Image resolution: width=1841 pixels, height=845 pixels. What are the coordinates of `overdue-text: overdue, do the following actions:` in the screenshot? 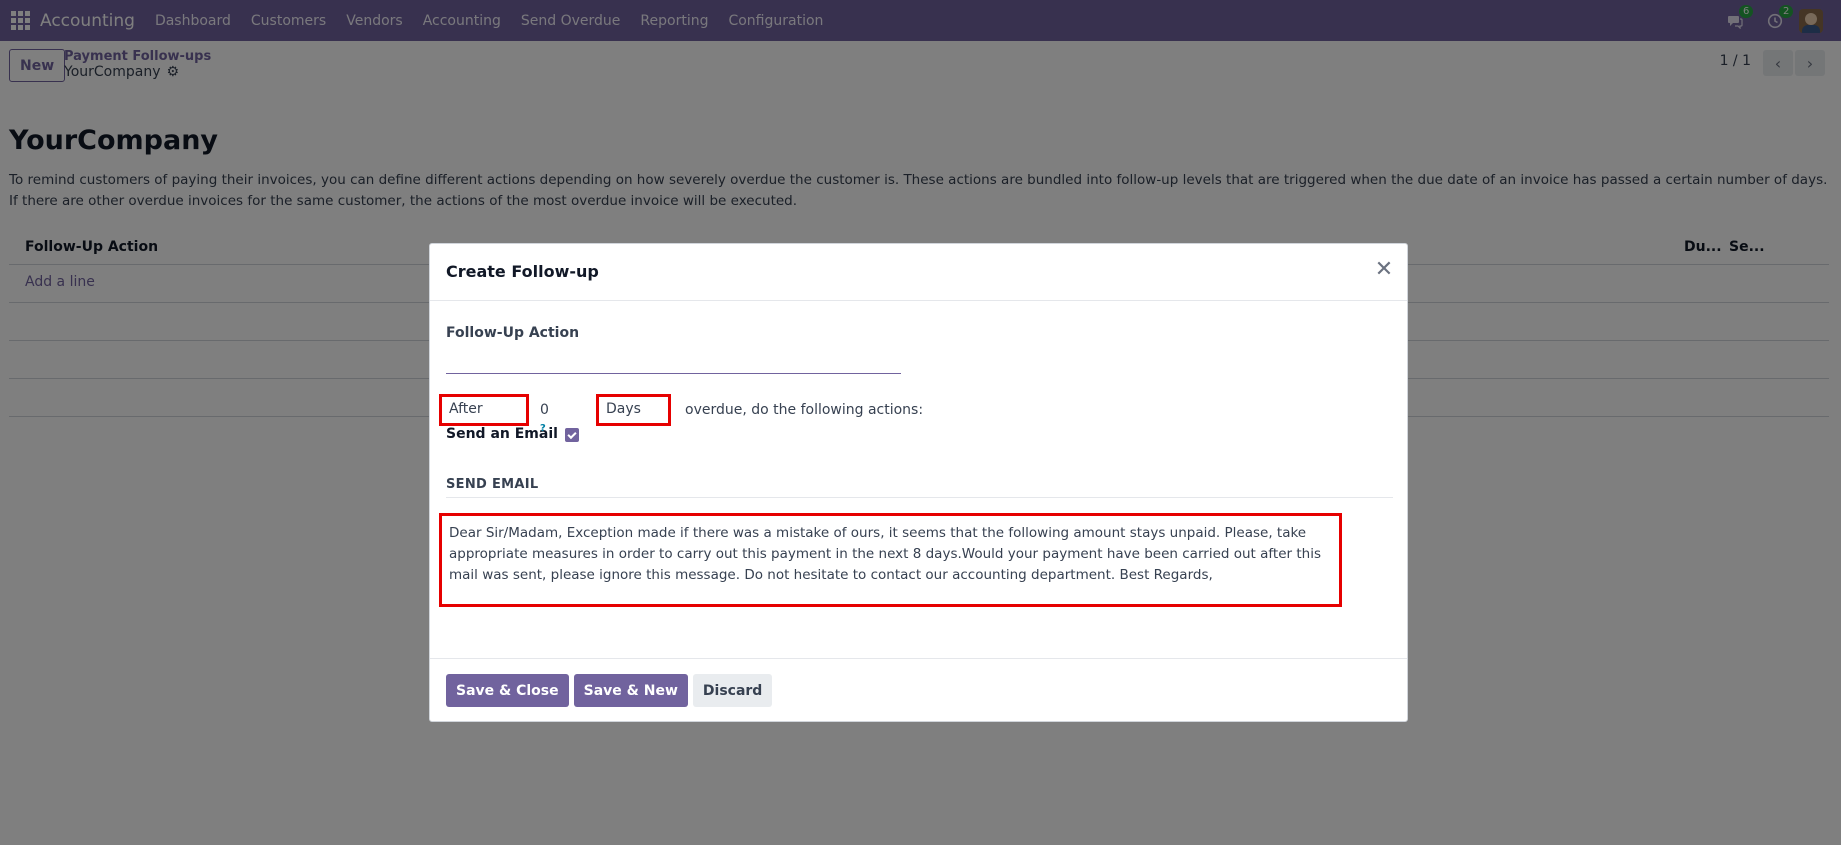 It's located at (804, 410).